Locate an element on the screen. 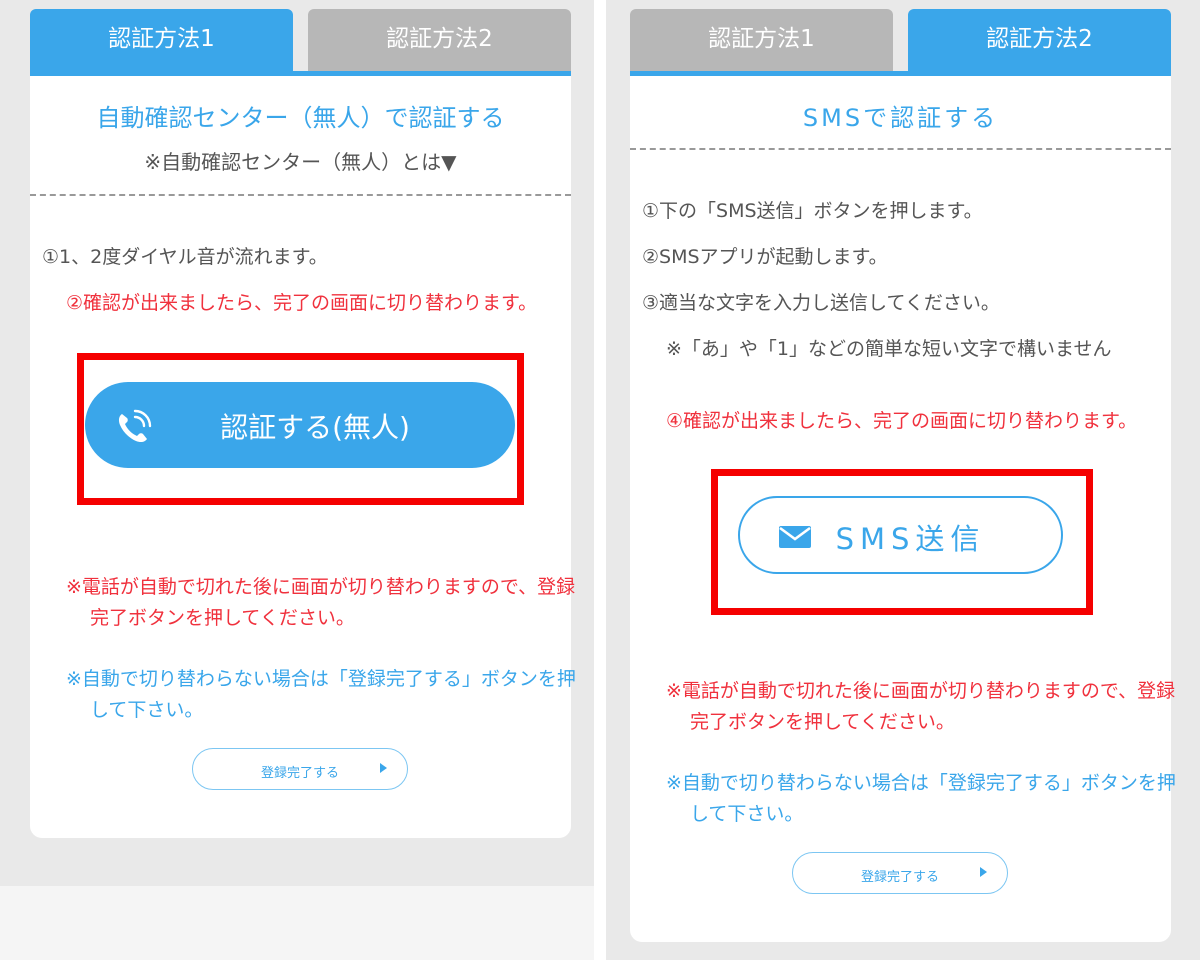  auth-call-button: 認証する(無人) is located at coordinates (300, 425).